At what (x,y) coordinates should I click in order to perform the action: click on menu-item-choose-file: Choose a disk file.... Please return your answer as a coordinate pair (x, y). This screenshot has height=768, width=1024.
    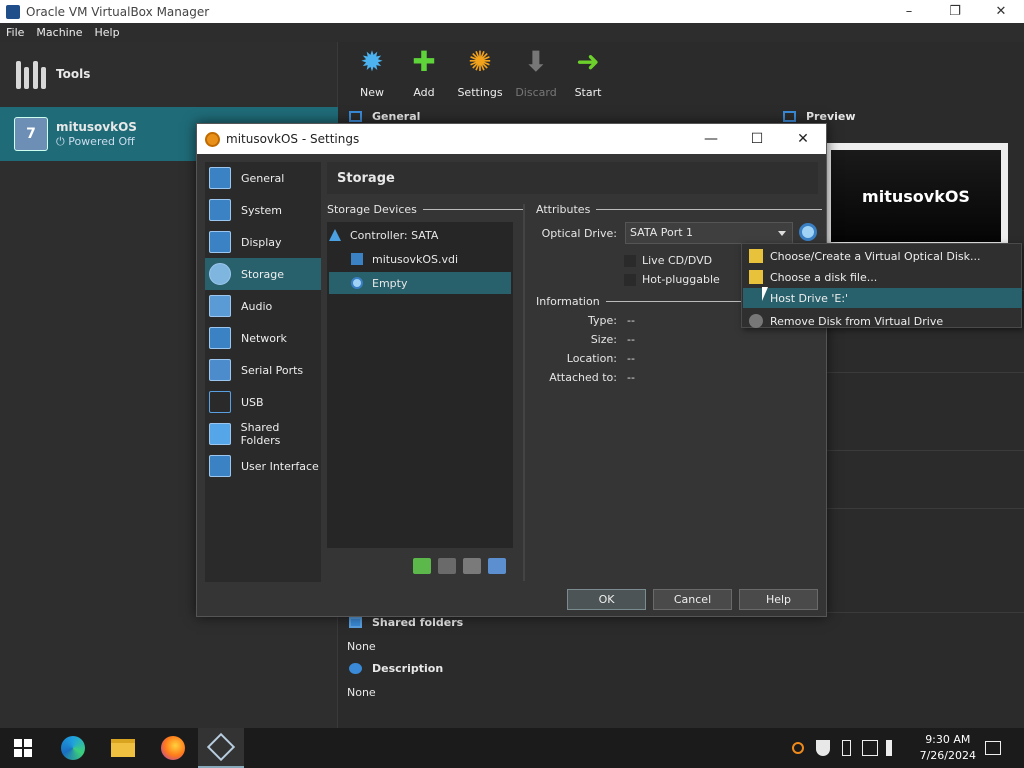
    Looking at the image, I should click on (882, 277).